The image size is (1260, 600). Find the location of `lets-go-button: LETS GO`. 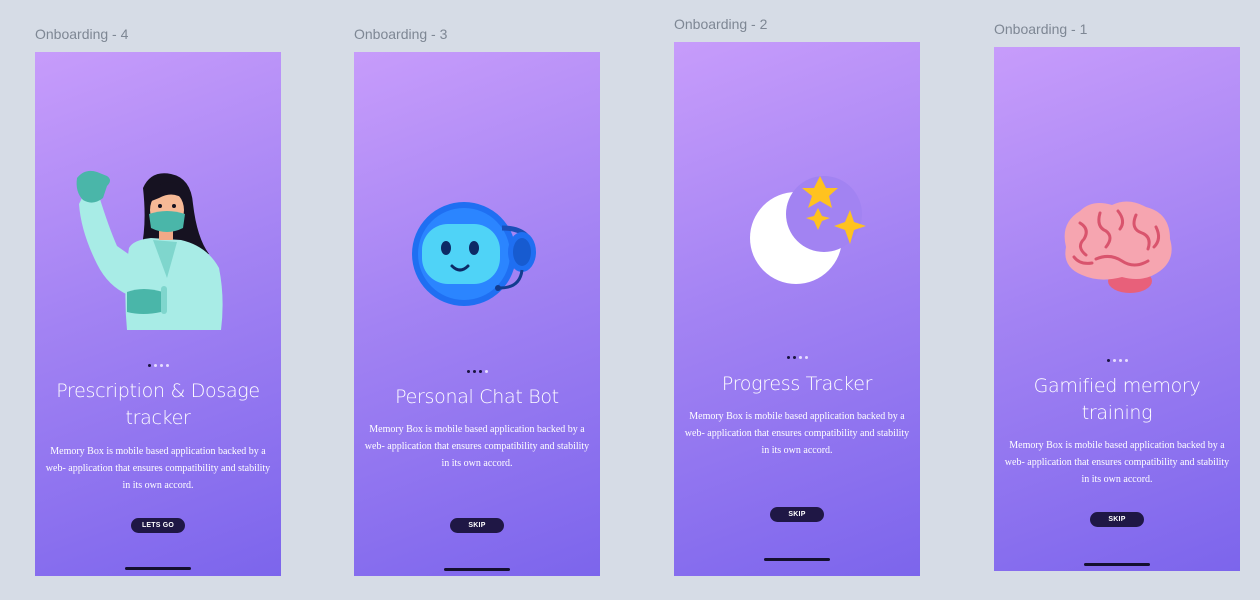

lets-go-button: LETS GO is located at coordinates (158, 525).